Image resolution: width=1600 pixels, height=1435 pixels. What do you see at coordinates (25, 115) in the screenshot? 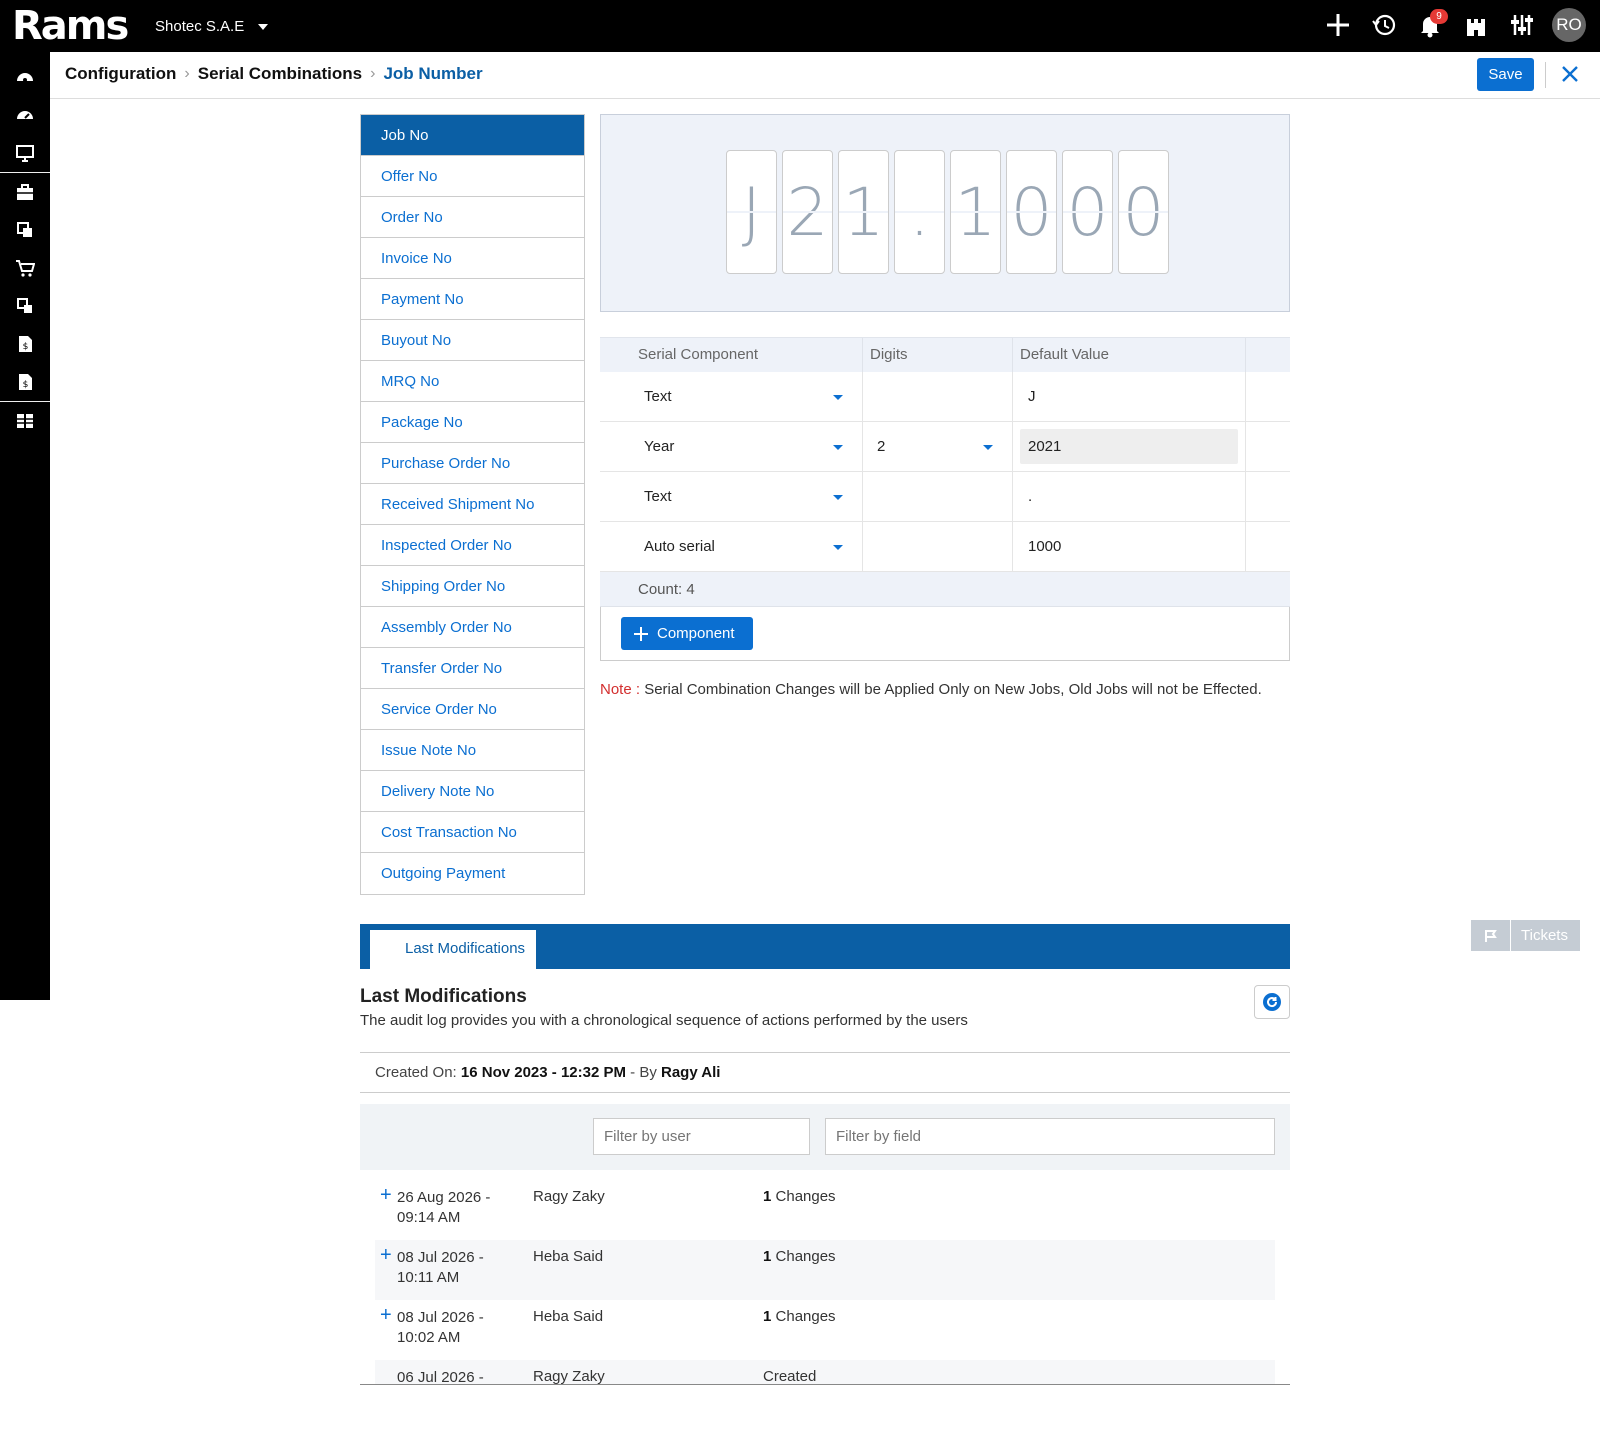
I see `dashboard-alt-icon` at bounding box center [25, 115].